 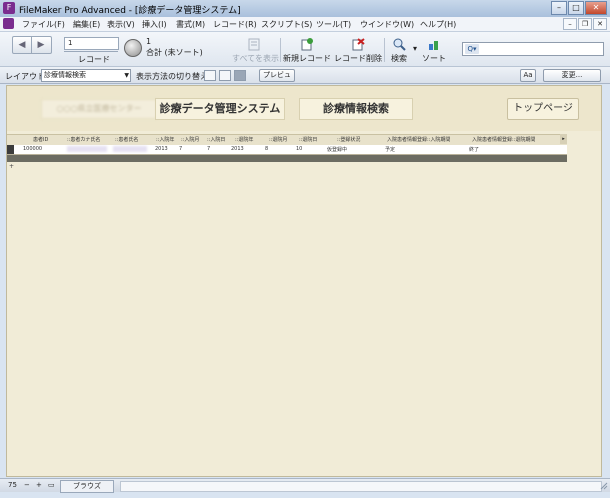 What do you see at coordinates (472, 49) in the screenshot?
I see `search-icon: Q▾` at bounding box center [472, 49].